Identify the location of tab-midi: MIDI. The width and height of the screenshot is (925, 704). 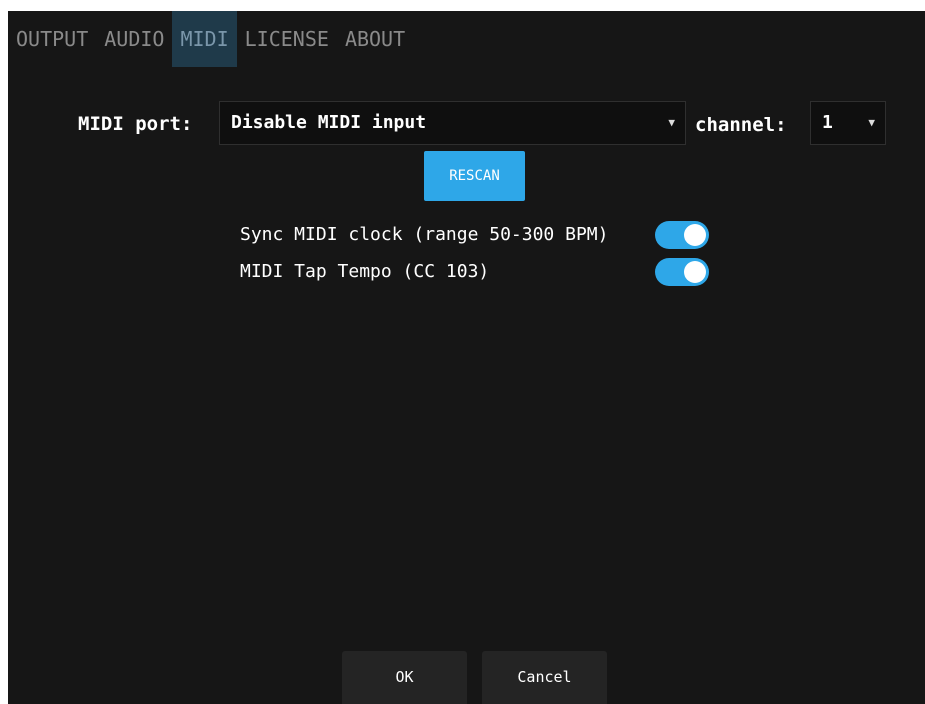
(204, 39).